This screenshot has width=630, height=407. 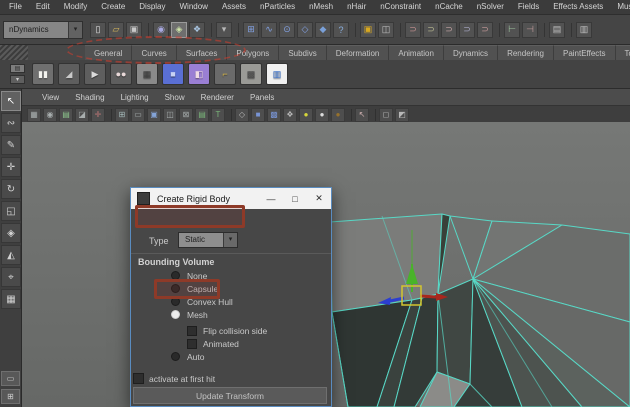 What do you see at coordinates (194, 7) in the screenshot?
I see `menu-item: Window` at bounding box center [194, 7].